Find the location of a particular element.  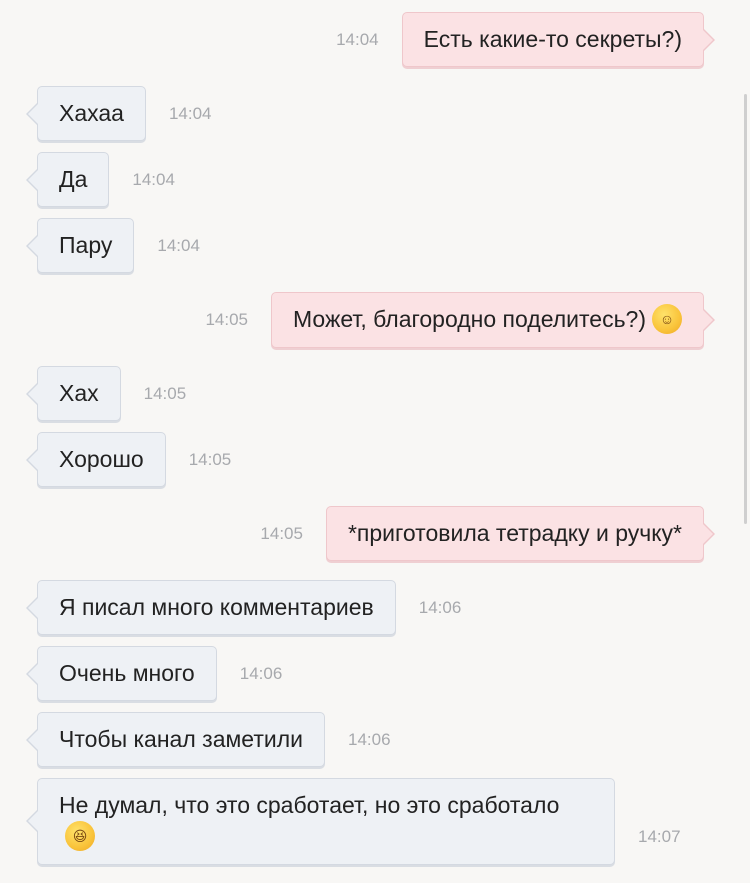

message-bubble: Очень много is located at coordinates (121, 673).